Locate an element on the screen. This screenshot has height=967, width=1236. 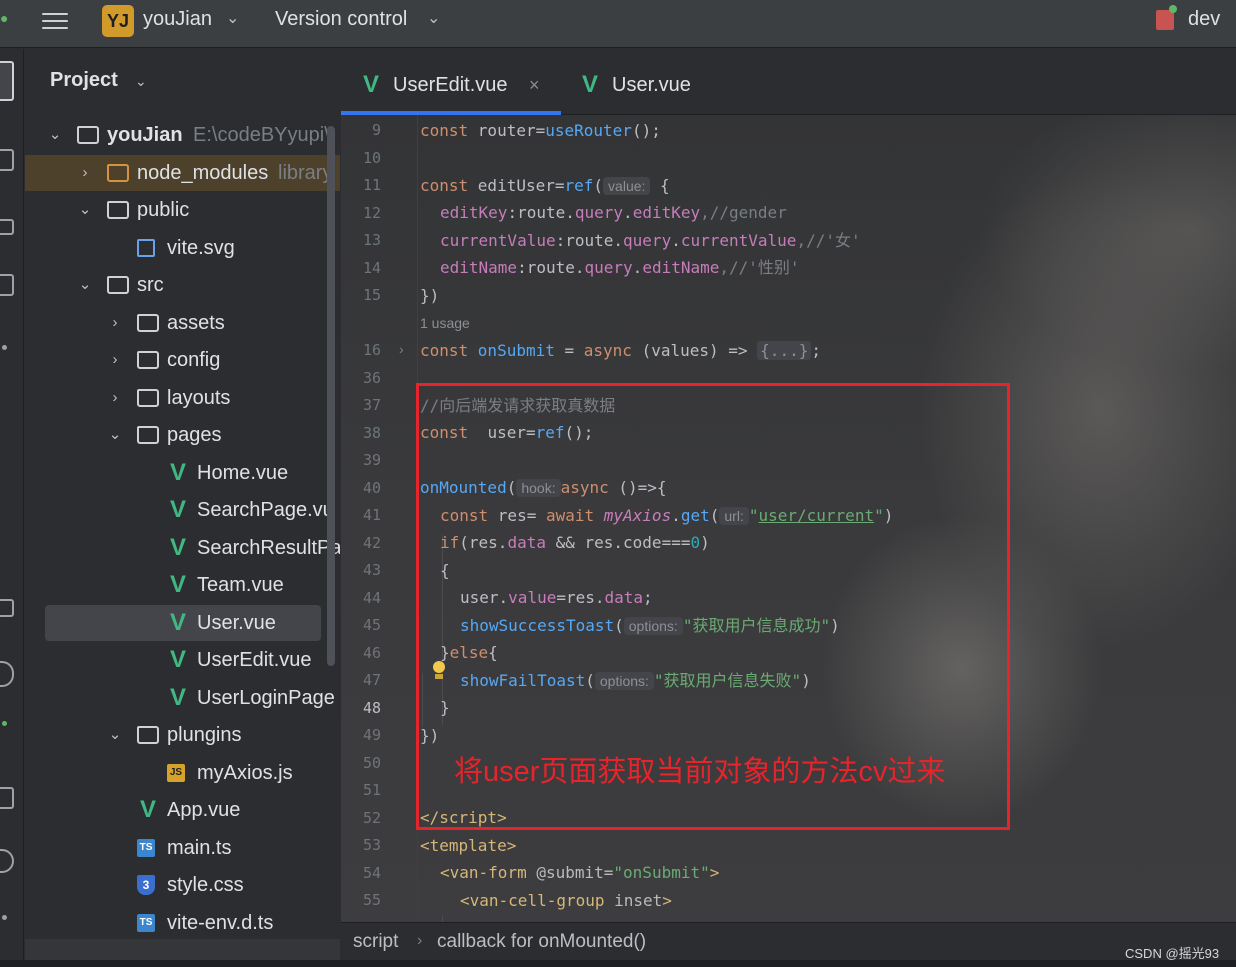
tree-item: ⌄ youJian E:\codeBYyupi\ is located at coordinates (182, 135).